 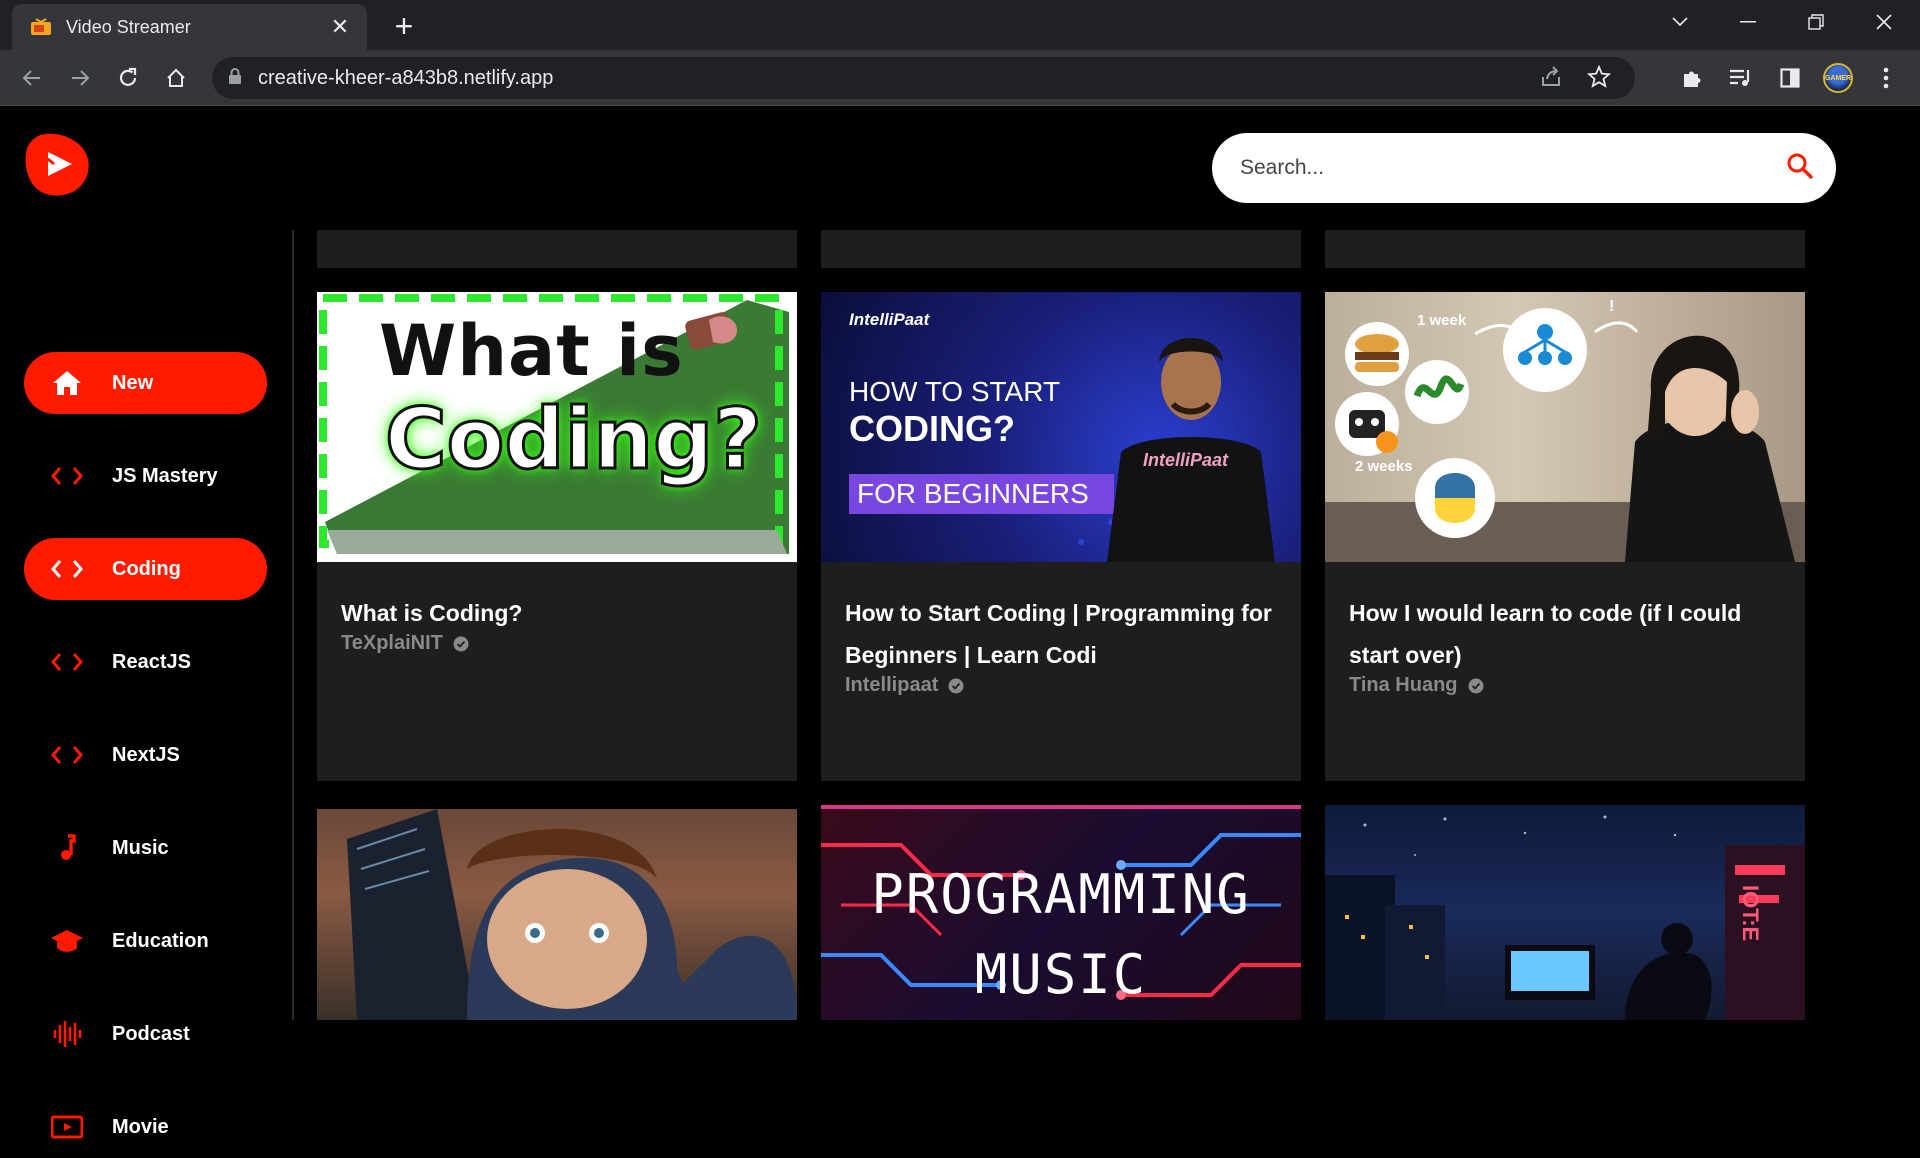 I want to click on thumb-text: PROGRAMMING, so click(x=1061, y=894).